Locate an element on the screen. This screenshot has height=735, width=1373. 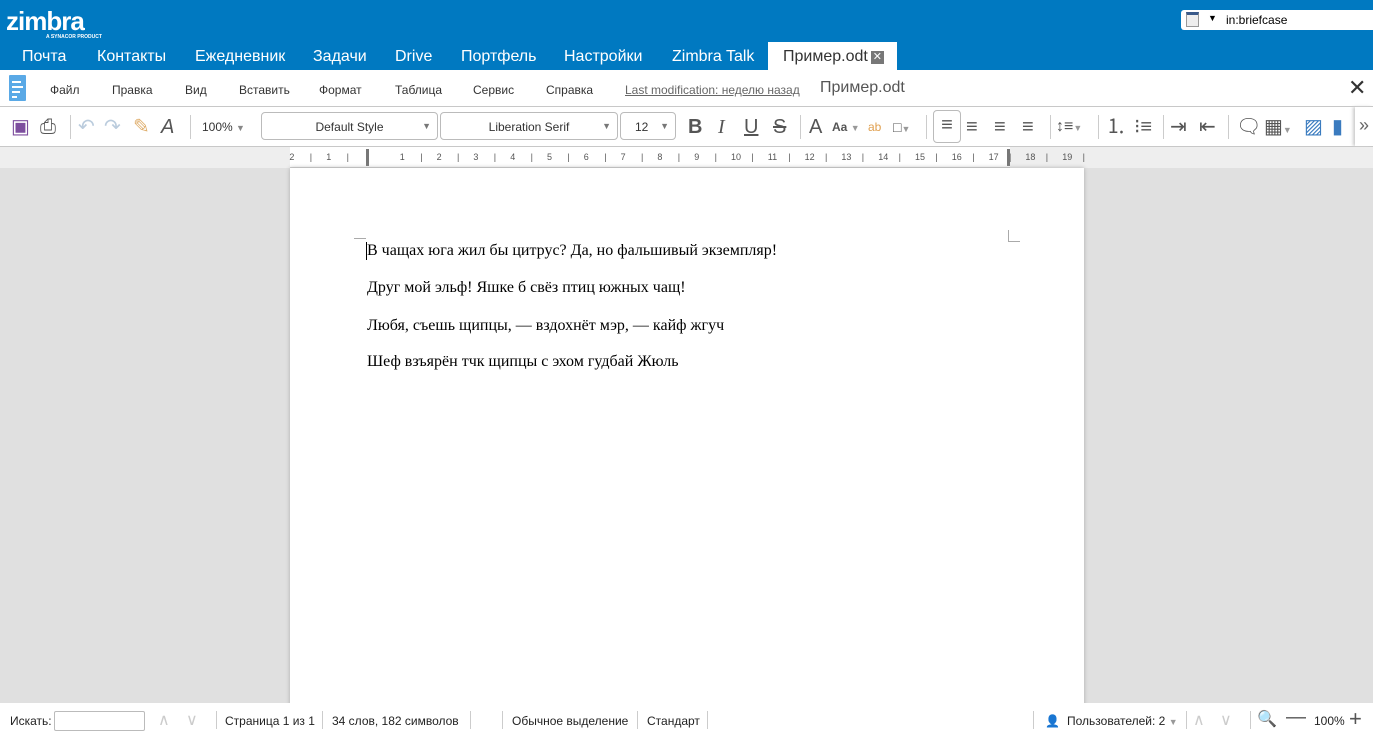
ruler-label: 19 is located at coordinates (1067, 157).